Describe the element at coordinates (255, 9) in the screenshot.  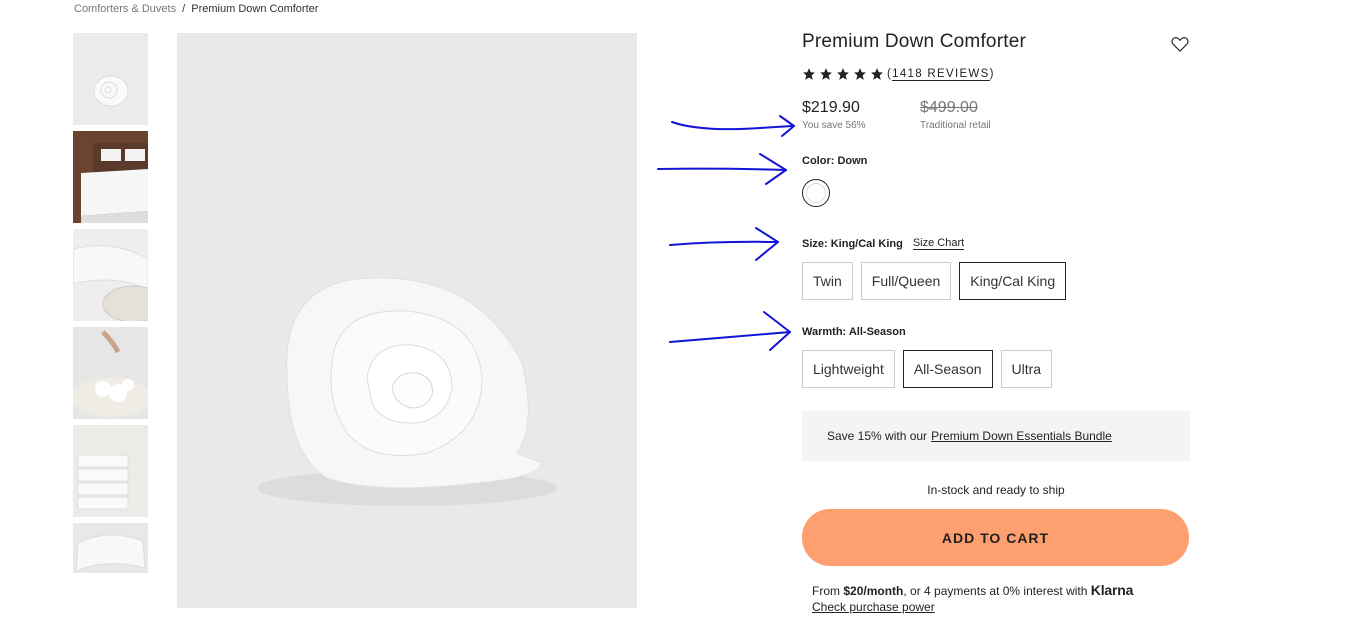
I see `breadcrumb-current: Premium Down Comforter` at that location.